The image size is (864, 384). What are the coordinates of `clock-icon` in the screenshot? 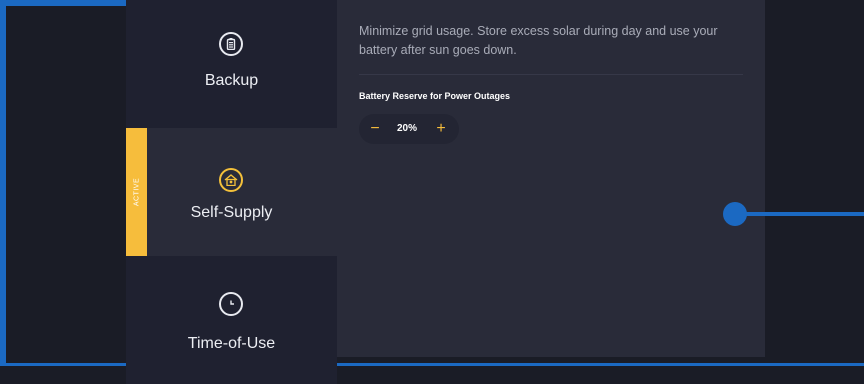 It's located at (231, 304).